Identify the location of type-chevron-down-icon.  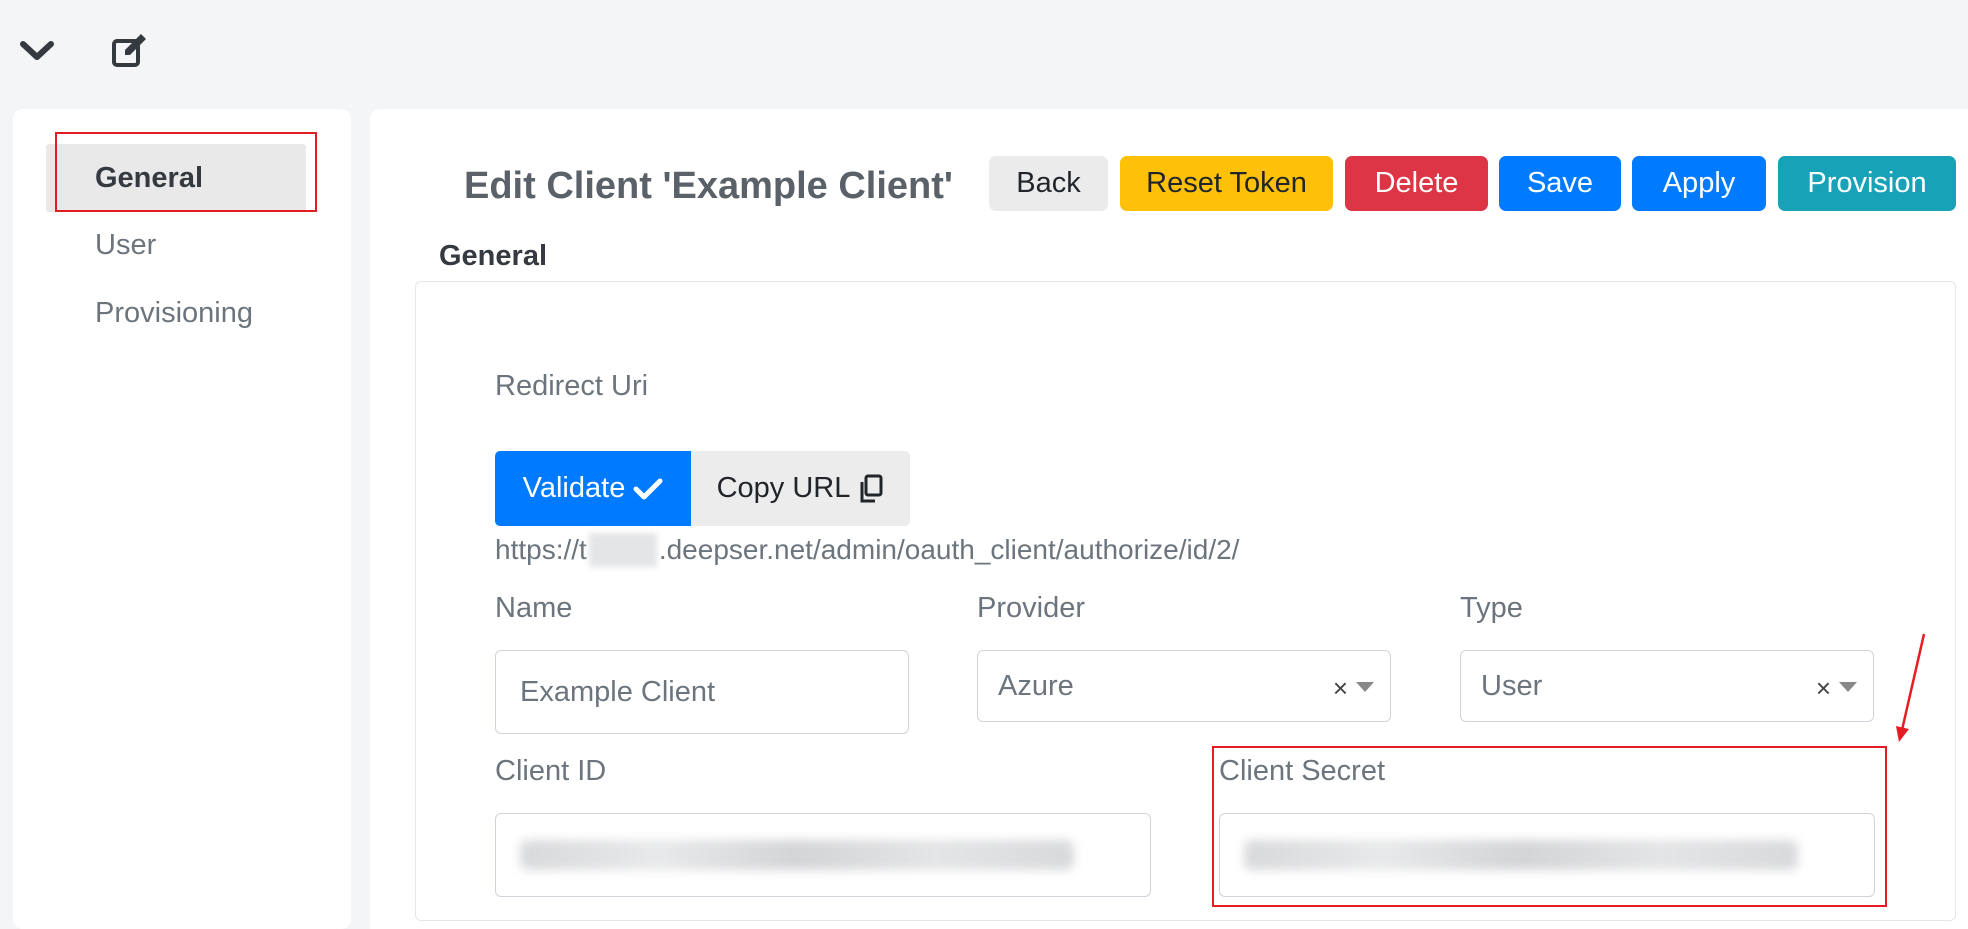
(1848, 687).